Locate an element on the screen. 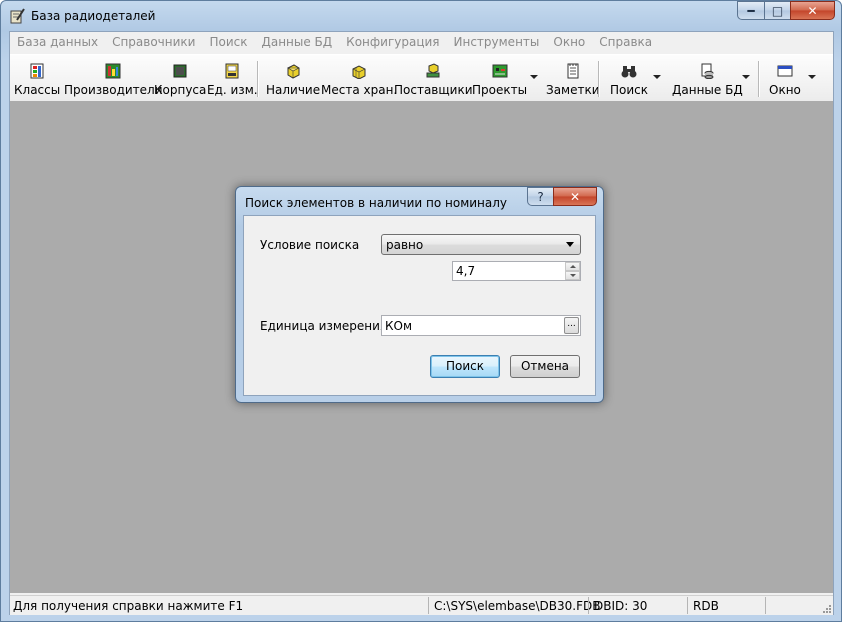 This screenshot has height=622, width=842. dialog-title: Поиск элементов в наличии по номиналу is located at coordinates (376, 203).